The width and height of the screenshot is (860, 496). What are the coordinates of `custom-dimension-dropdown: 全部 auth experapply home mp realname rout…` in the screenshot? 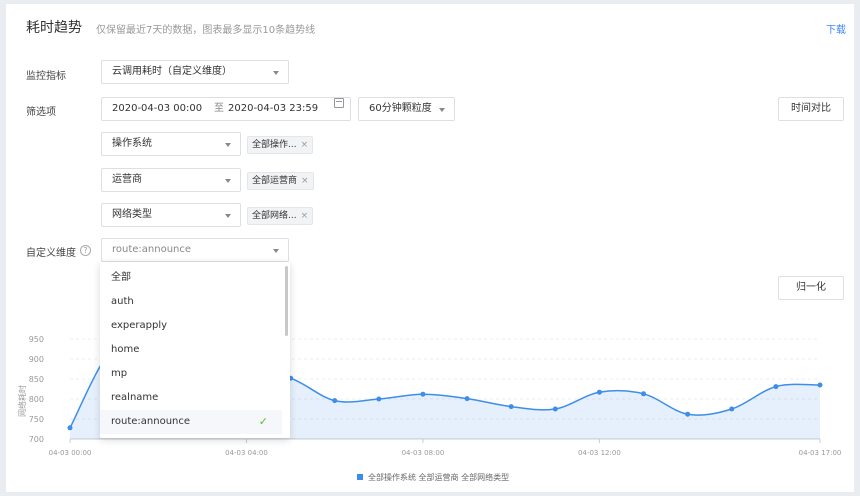 It's located at (195, 350).